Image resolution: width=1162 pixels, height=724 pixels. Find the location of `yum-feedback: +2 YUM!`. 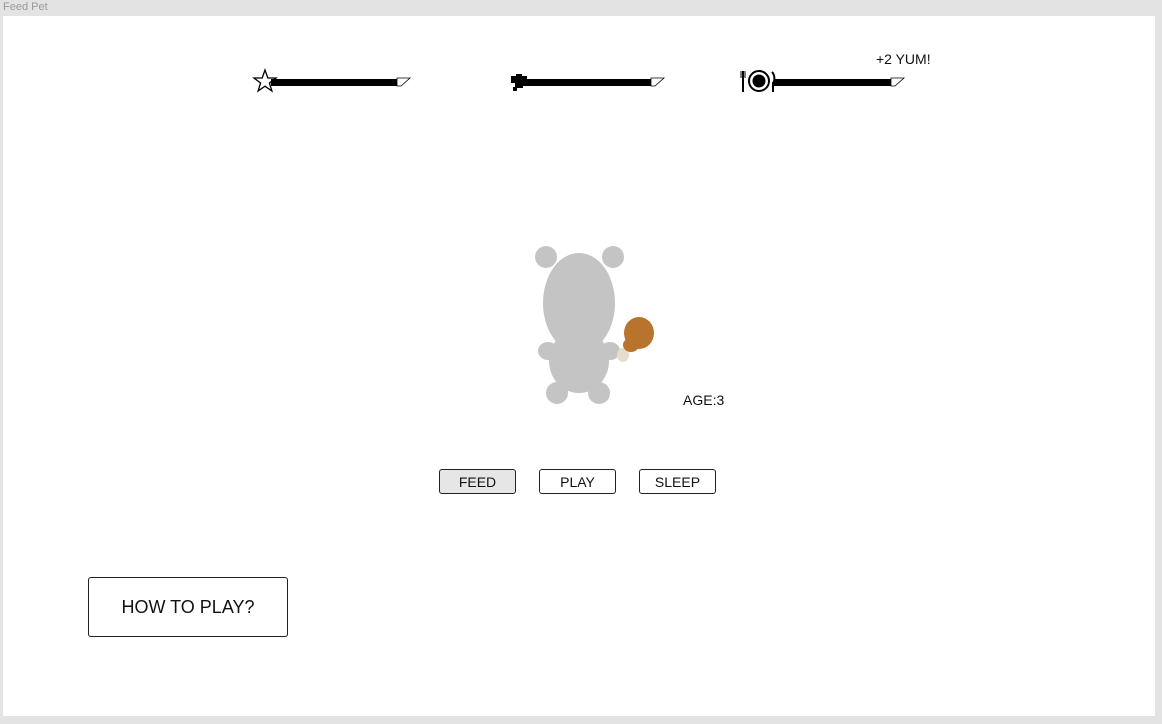

yum-feedback: +2 YUM! is located at coordinates (903, 59).